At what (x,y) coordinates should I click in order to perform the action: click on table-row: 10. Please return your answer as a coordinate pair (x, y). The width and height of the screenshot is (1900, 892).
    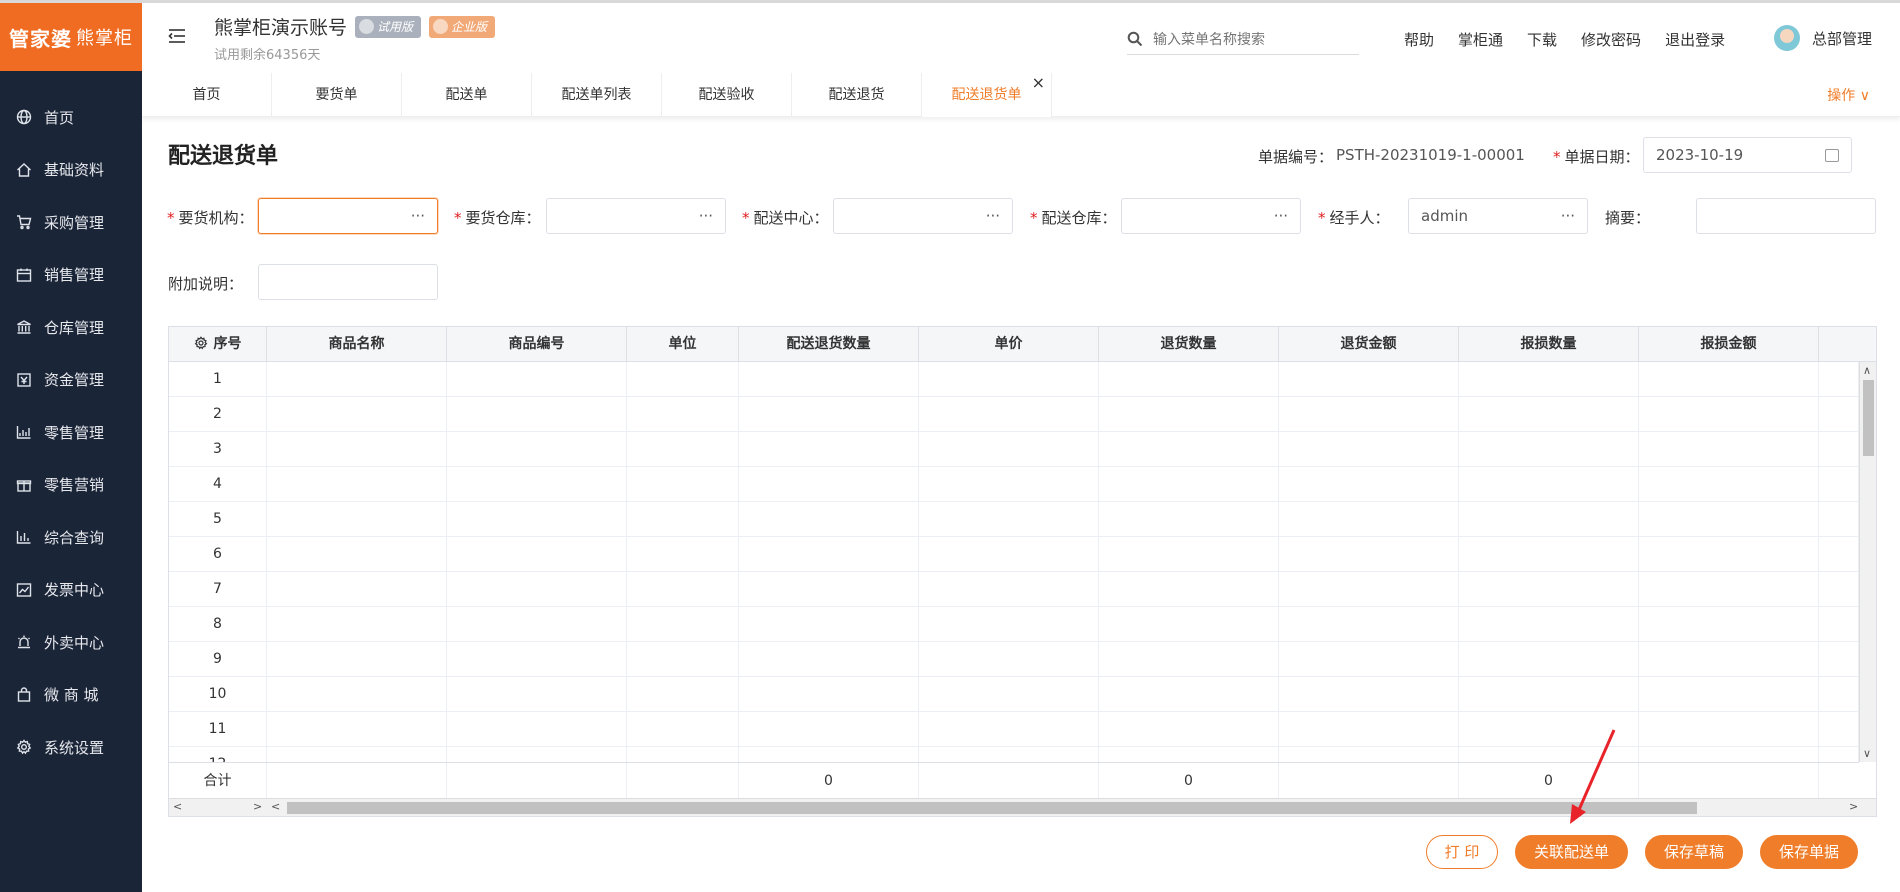
    Looking at the image, I should click on (1014, 694).